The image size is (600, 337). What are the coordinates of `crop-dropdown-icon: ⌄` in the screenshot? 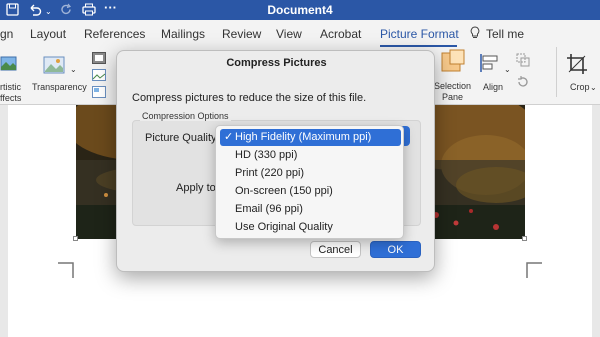 It's located at (593, 87).